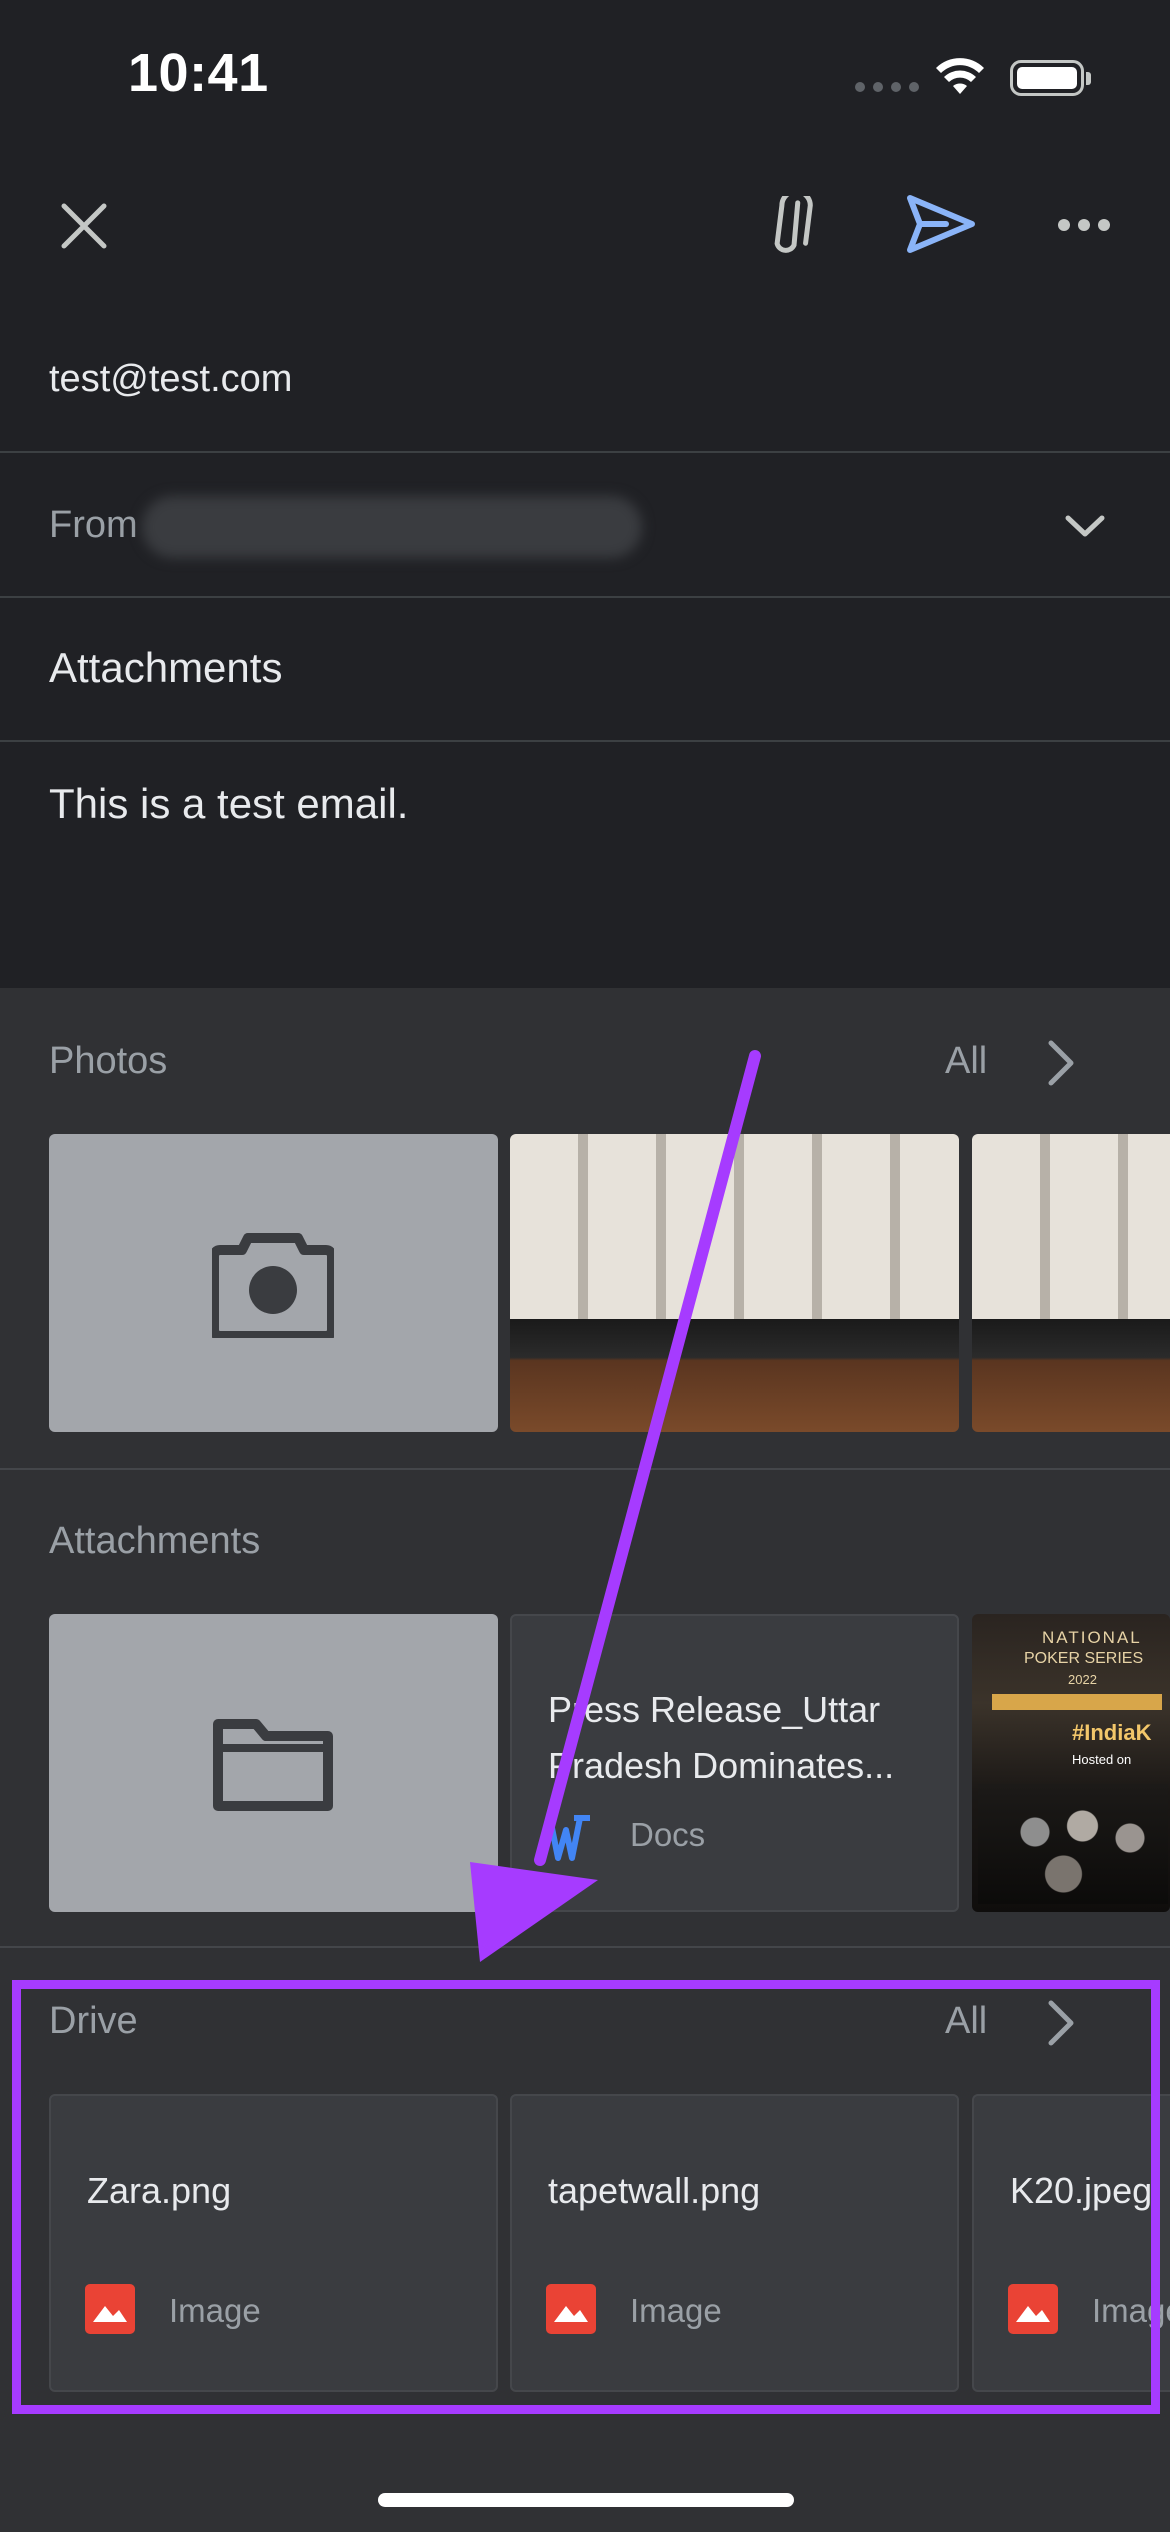 This screenshot has width=1170, height=2532. What do you see at coordinates (1073, 1844) in the screenshot?
I see `poster-people` at bounding box center [1073, 1844].